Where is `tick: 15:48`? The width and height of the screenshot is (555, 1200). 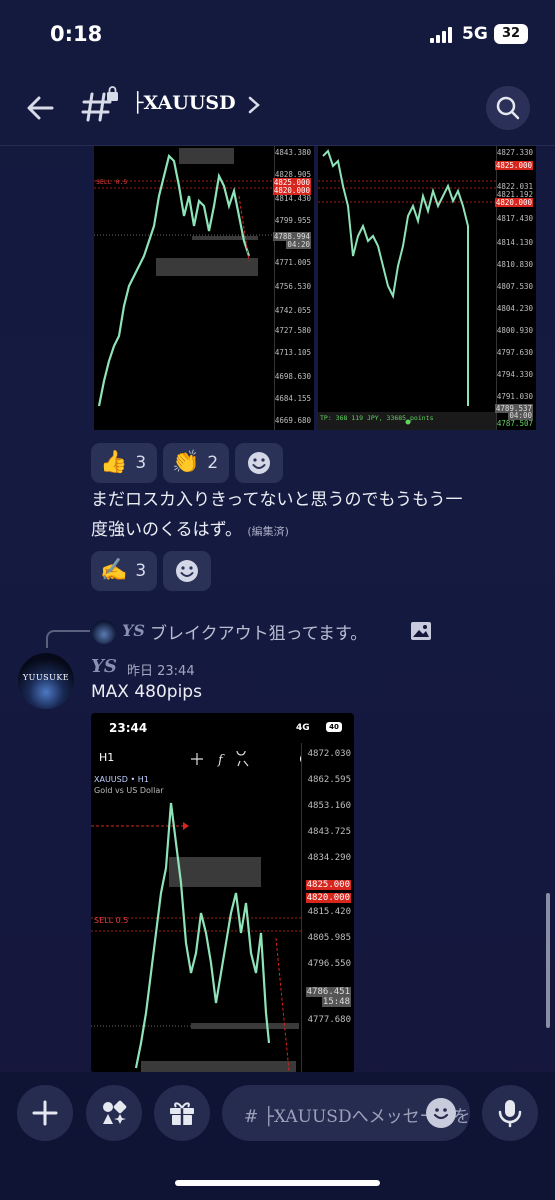 tick: 15:48 is located at coordinates (336, 1002).